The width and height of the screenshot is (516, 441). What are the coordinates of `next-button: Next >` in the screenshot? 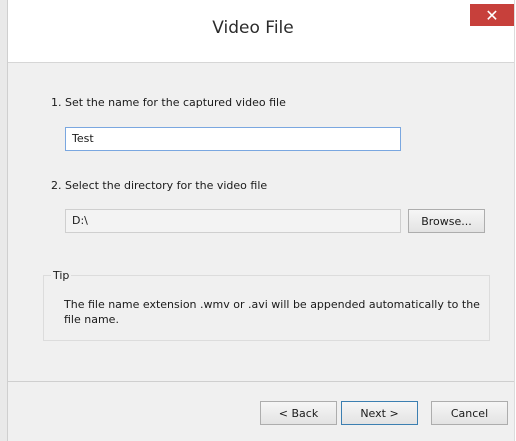 It's located at (379, 413).